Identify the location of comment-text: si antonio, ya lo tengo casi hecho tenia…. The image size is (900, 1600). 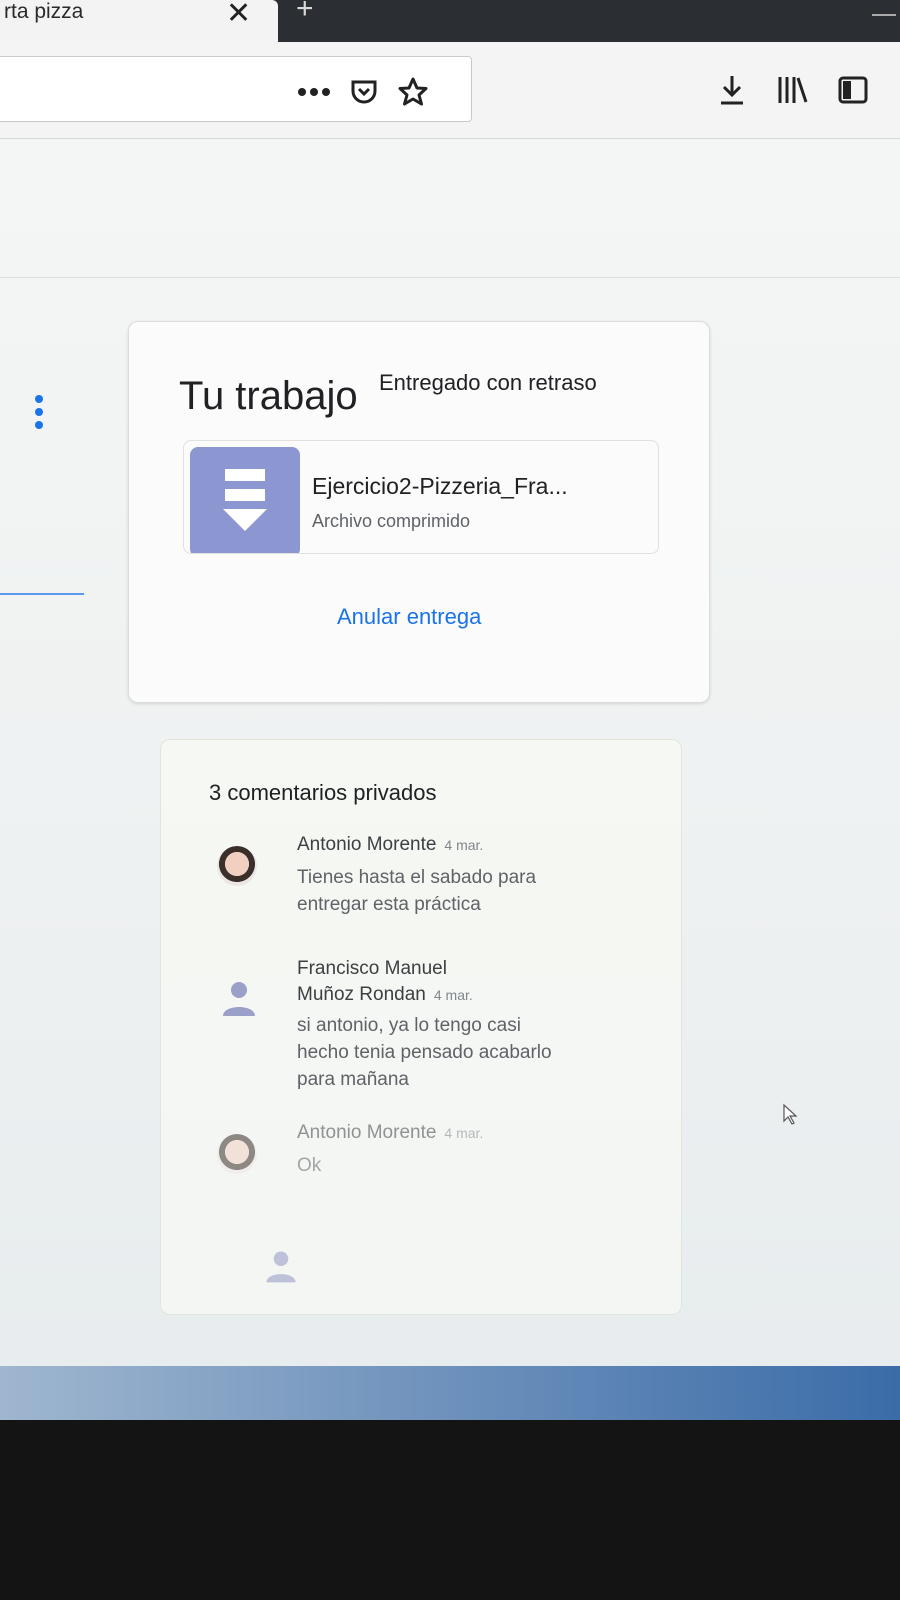
(424, 1052).